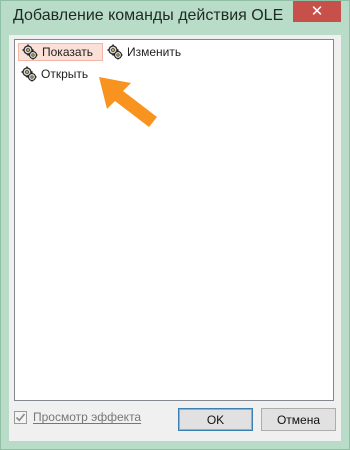 The height and width of the screenshot is (450, 350). I want to click on checkbox-box, so click(20, 417).